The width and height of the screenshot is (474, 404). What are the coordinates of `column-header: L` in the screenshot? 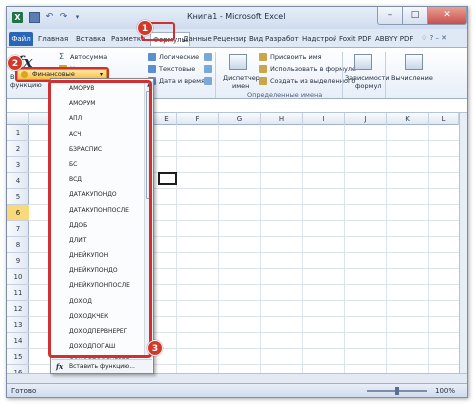 It's located at (444, 119).